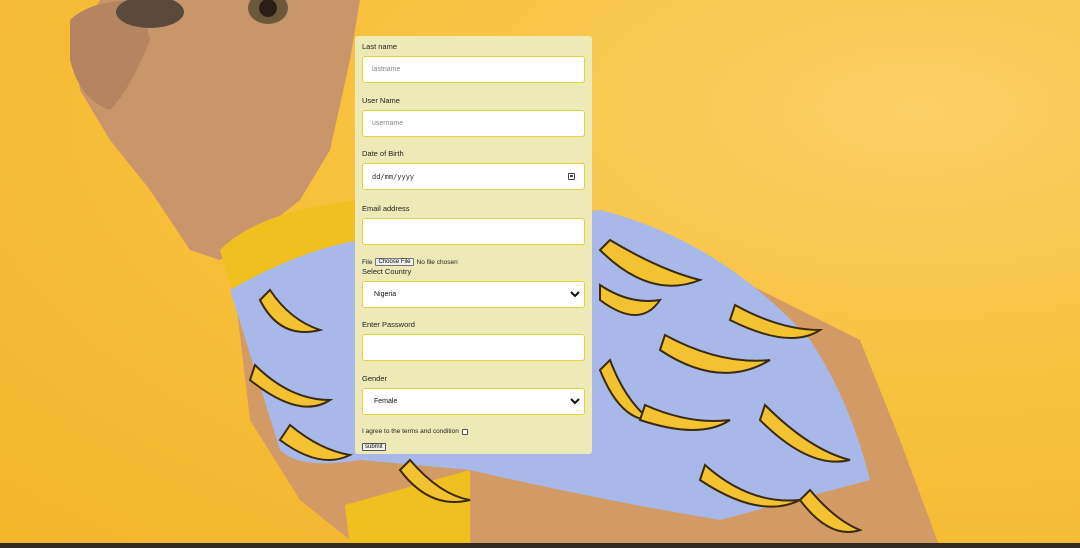  What do you see at coordinates (388, 123) in the screenshot?
I see `user-name-placeholder: username` at bounding box center [388, 123].